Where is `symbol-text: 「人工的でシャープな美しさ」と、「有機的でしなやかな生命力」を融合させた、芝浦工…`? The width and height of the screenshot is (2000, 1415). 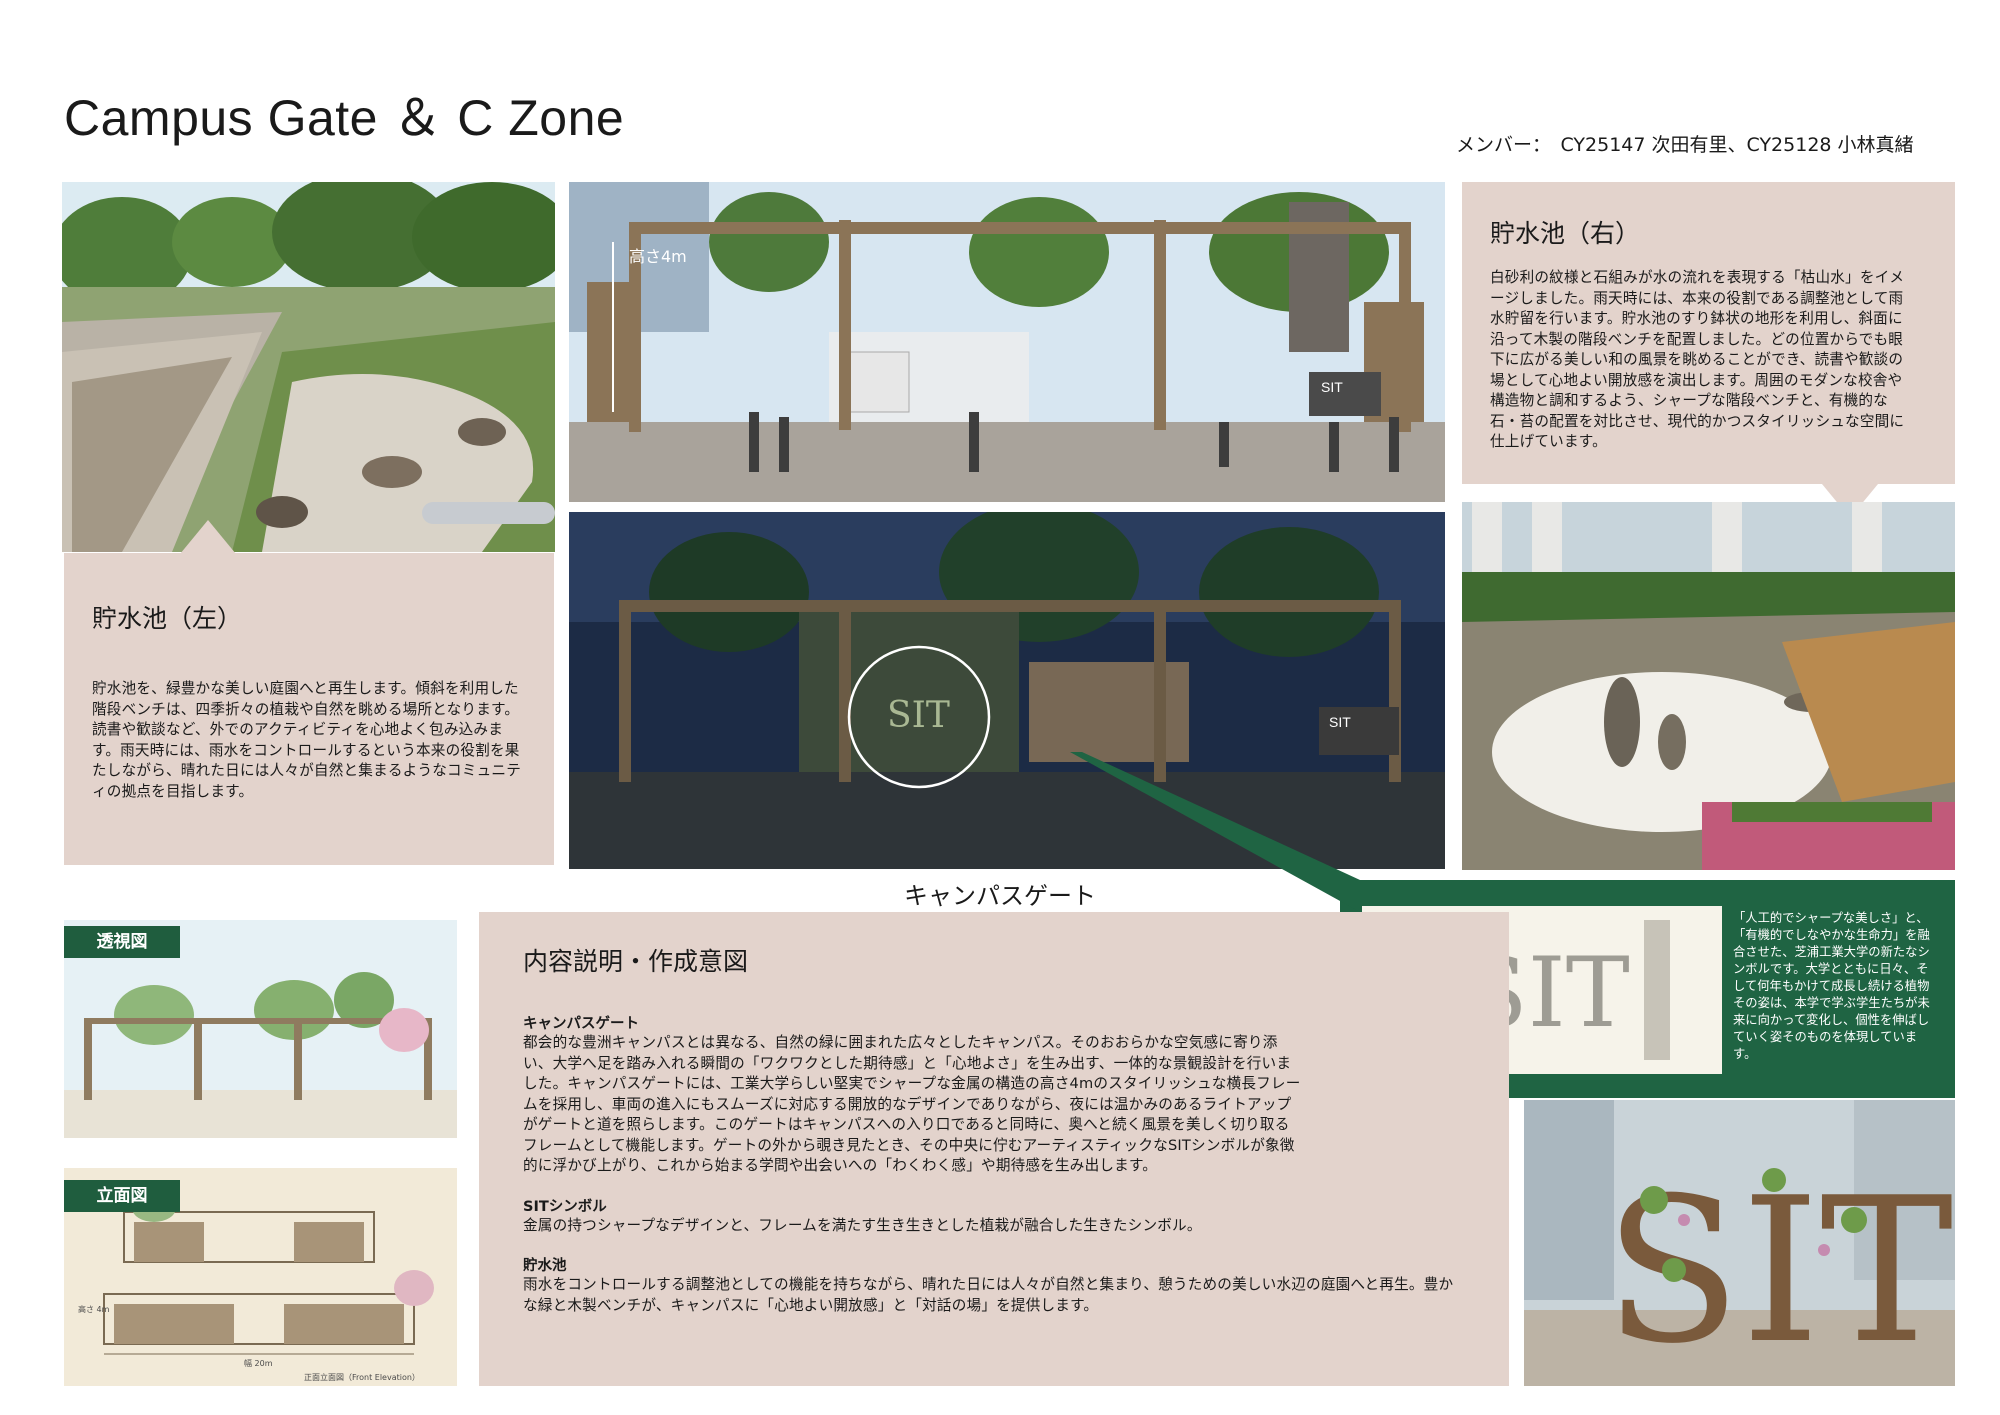 symbol-text: 「人工的でシャープな美しさ」と、「有機的でしなやかな生命力」を融合させた、芝浦工… is located at coordinates (1831, 986).